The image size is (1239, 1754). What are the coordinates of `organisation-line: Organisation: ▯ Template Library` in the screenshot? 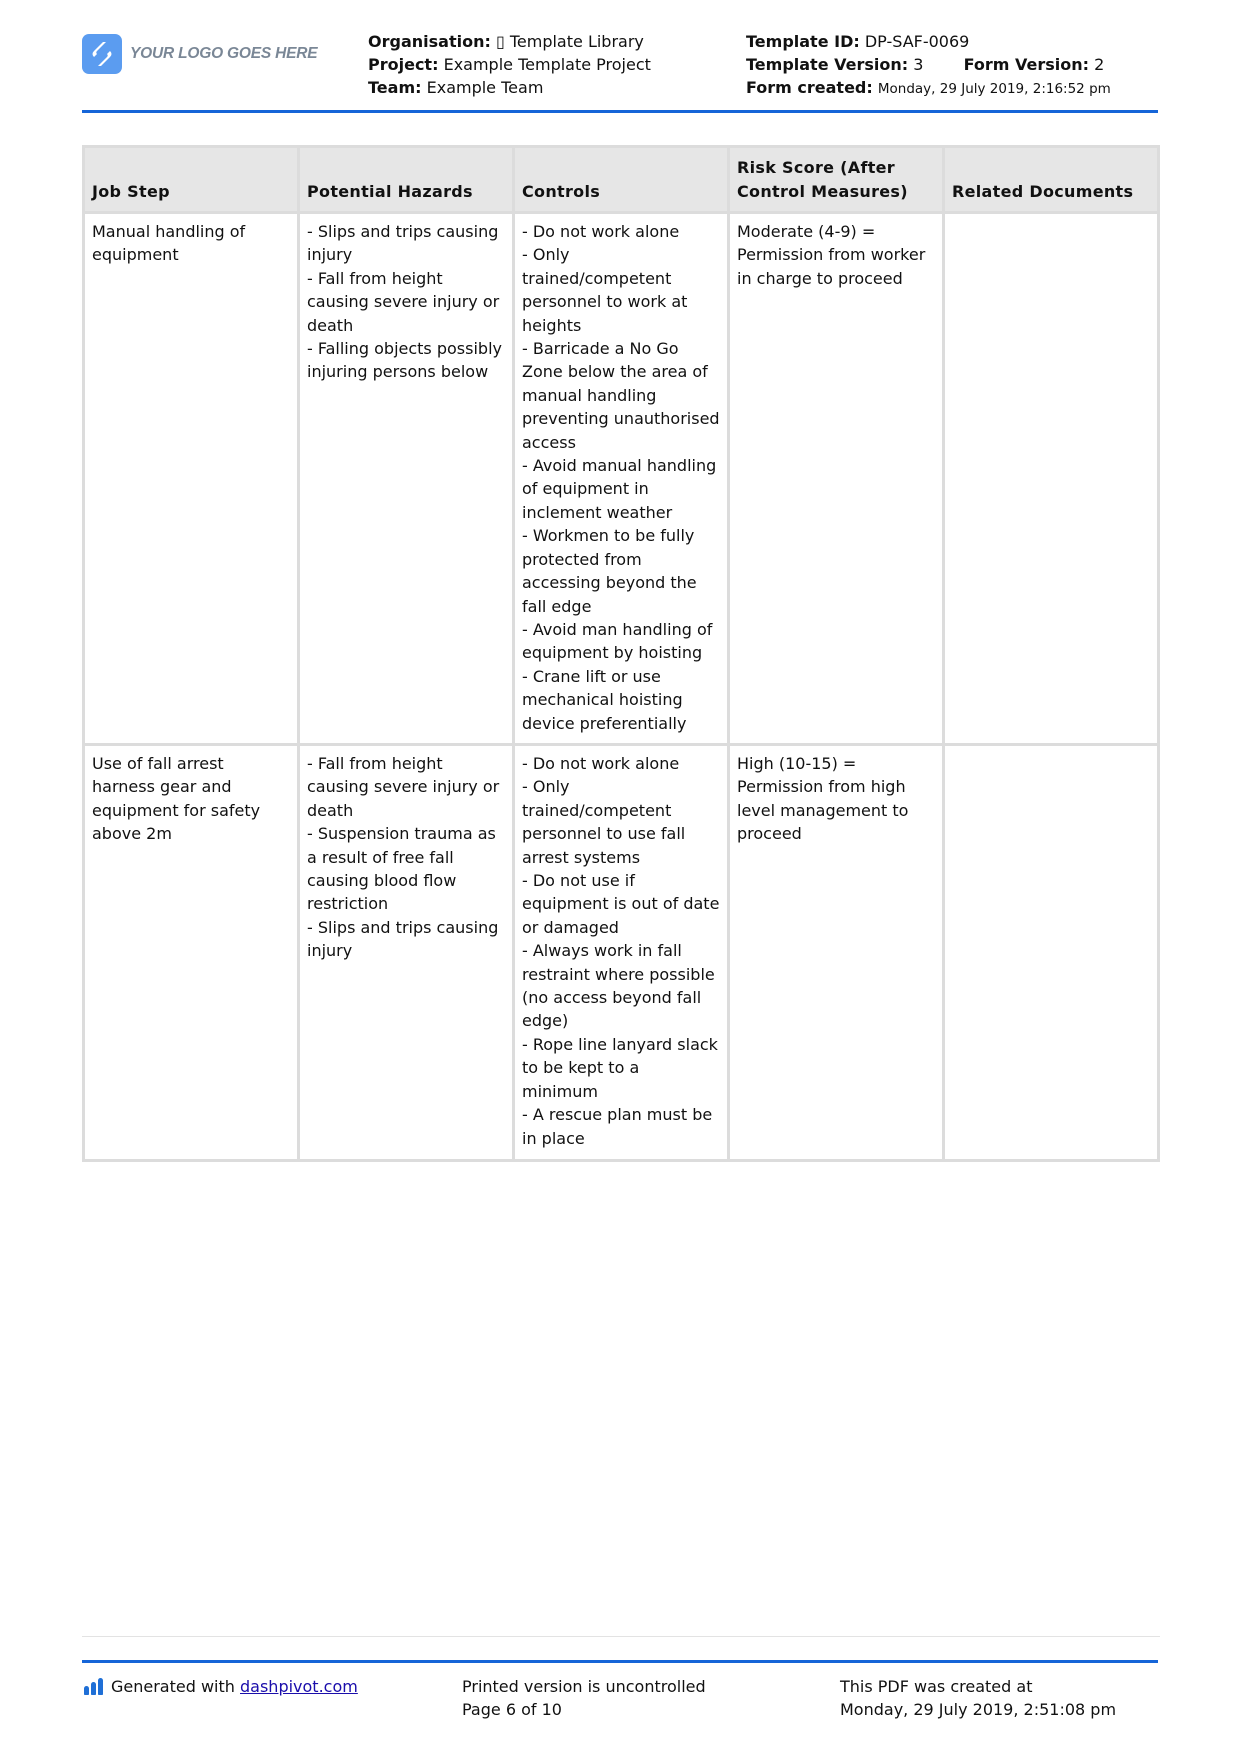 It's located at (509, 41).